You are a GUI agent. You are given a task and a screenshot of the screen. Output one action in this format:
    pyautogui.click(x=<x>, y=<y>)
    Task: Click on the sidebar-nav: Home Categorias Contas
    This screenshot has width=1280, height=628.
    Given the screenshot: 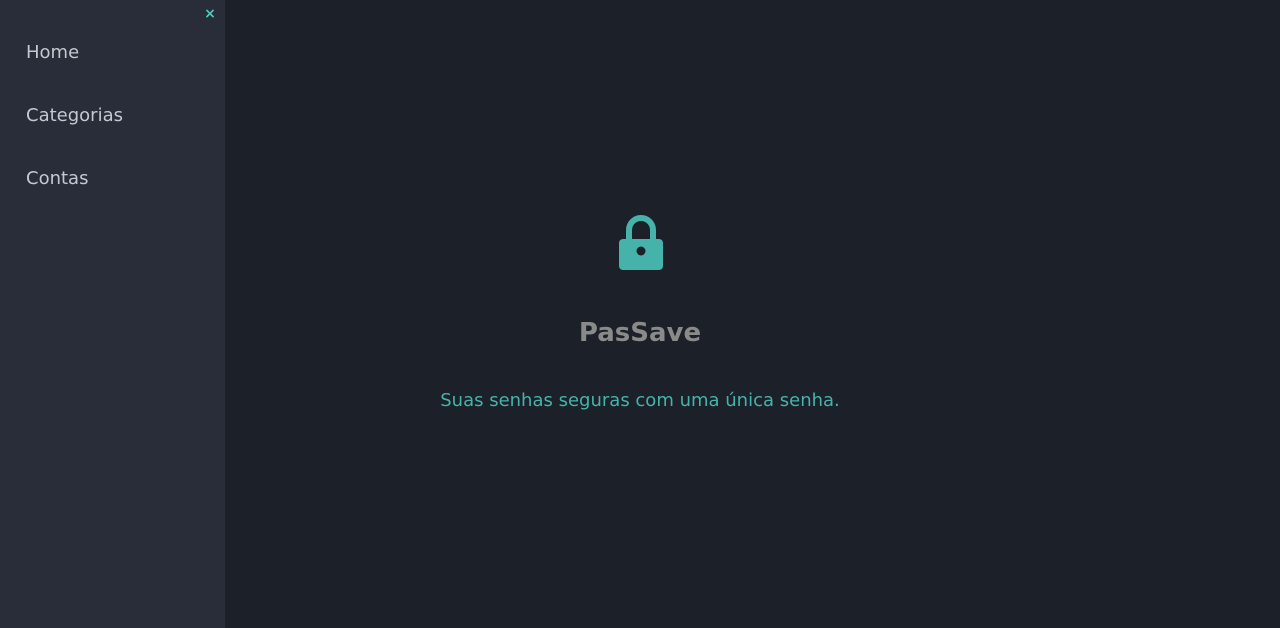 What is the action you would take?
    pyautogui.click(x=74, y=134)
    